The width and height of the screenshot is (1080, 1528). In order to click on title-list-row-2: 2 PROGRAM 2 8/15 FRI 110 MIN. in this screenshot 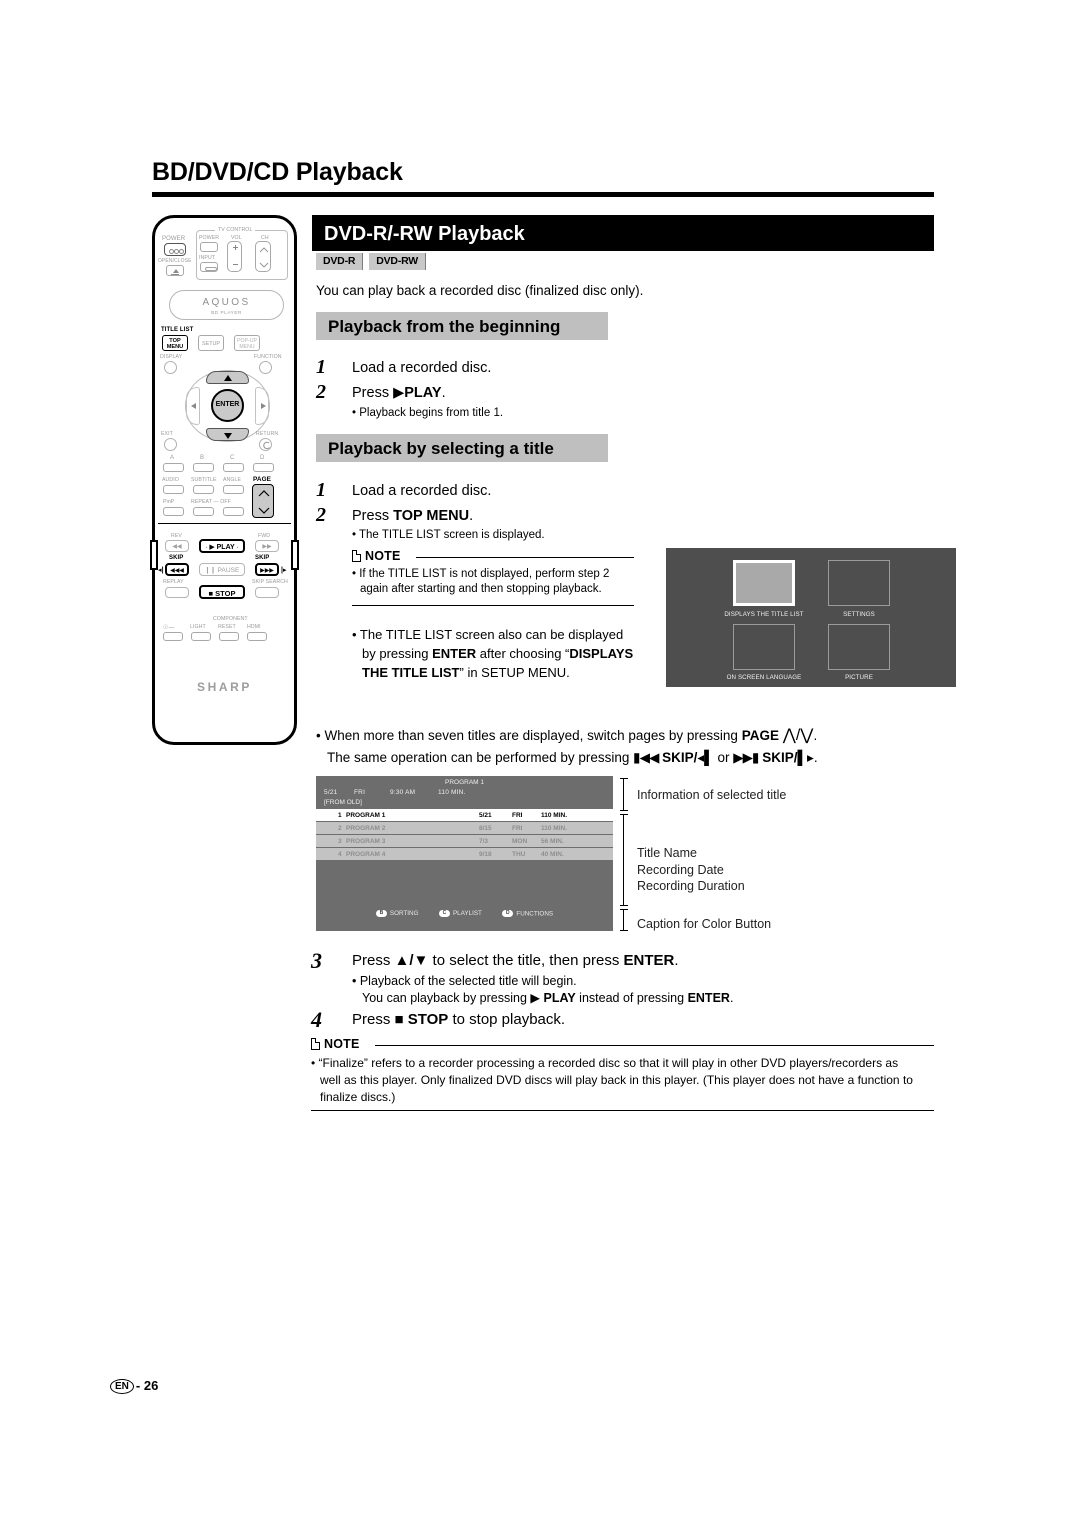, I will do `click(464, 828)`.